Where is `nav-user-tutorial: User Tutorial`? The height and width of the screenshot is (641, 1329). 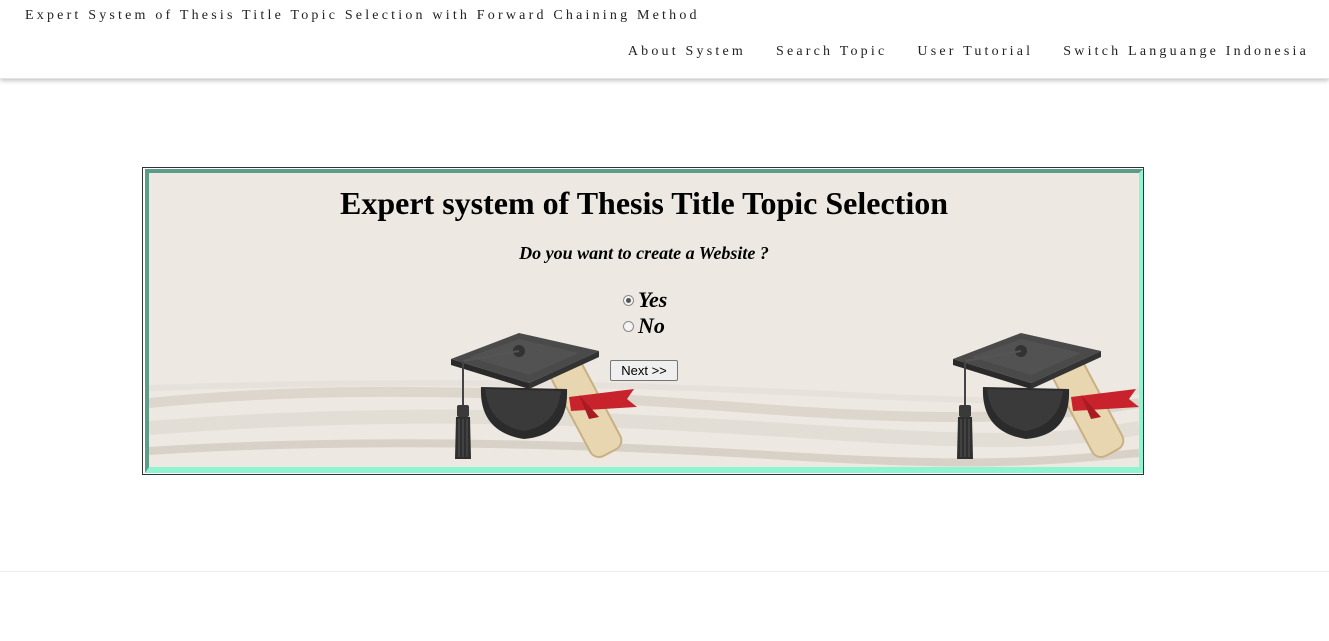
nav-user-tutorial: User Tutorial is located at coordinates (975, 52).